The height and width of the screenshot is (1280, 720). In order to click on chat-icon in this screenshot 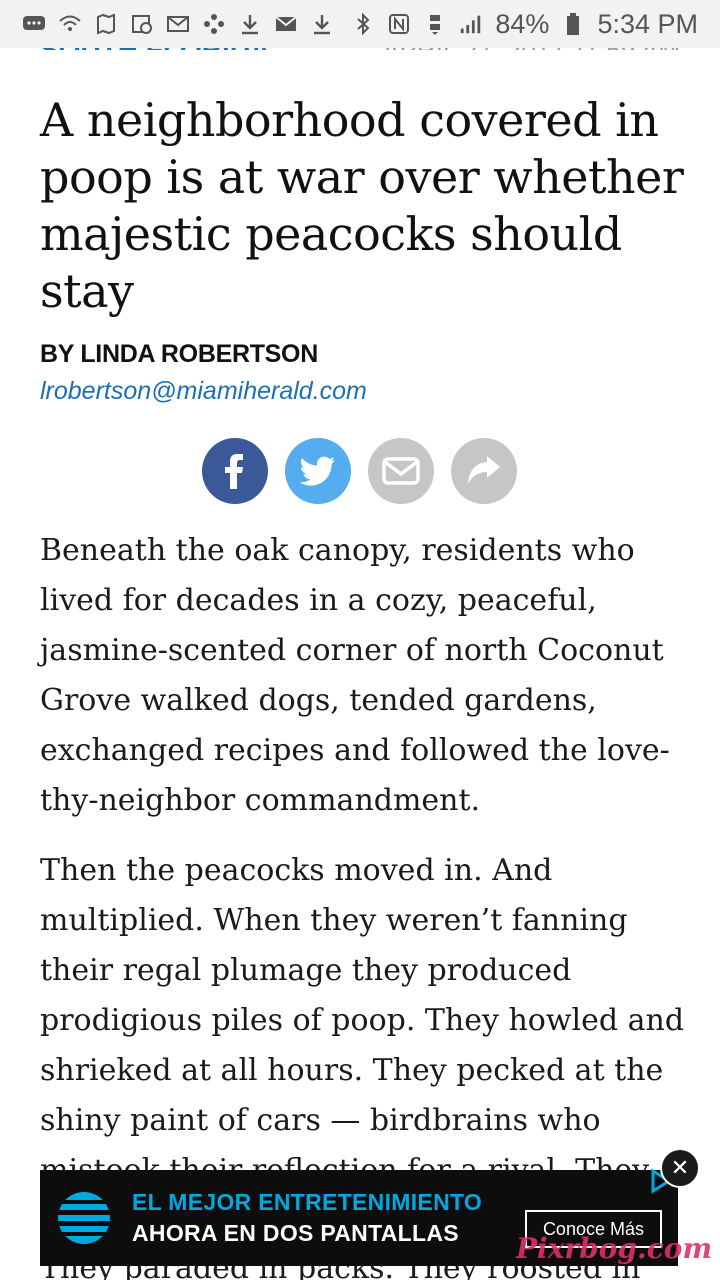, I will do `click(34, 24)`.